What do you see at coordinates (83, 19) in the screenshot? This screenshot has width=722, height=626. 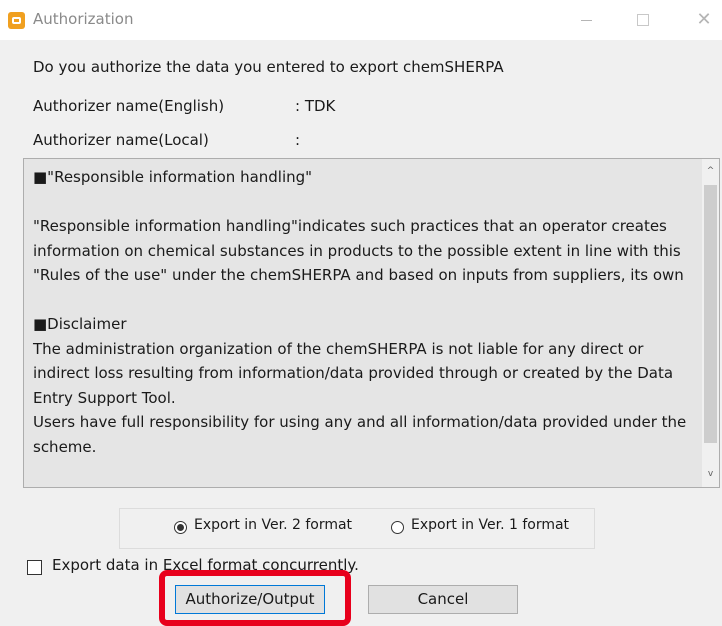 I see `window-title: Authorization` at bounding box center [83, 19].